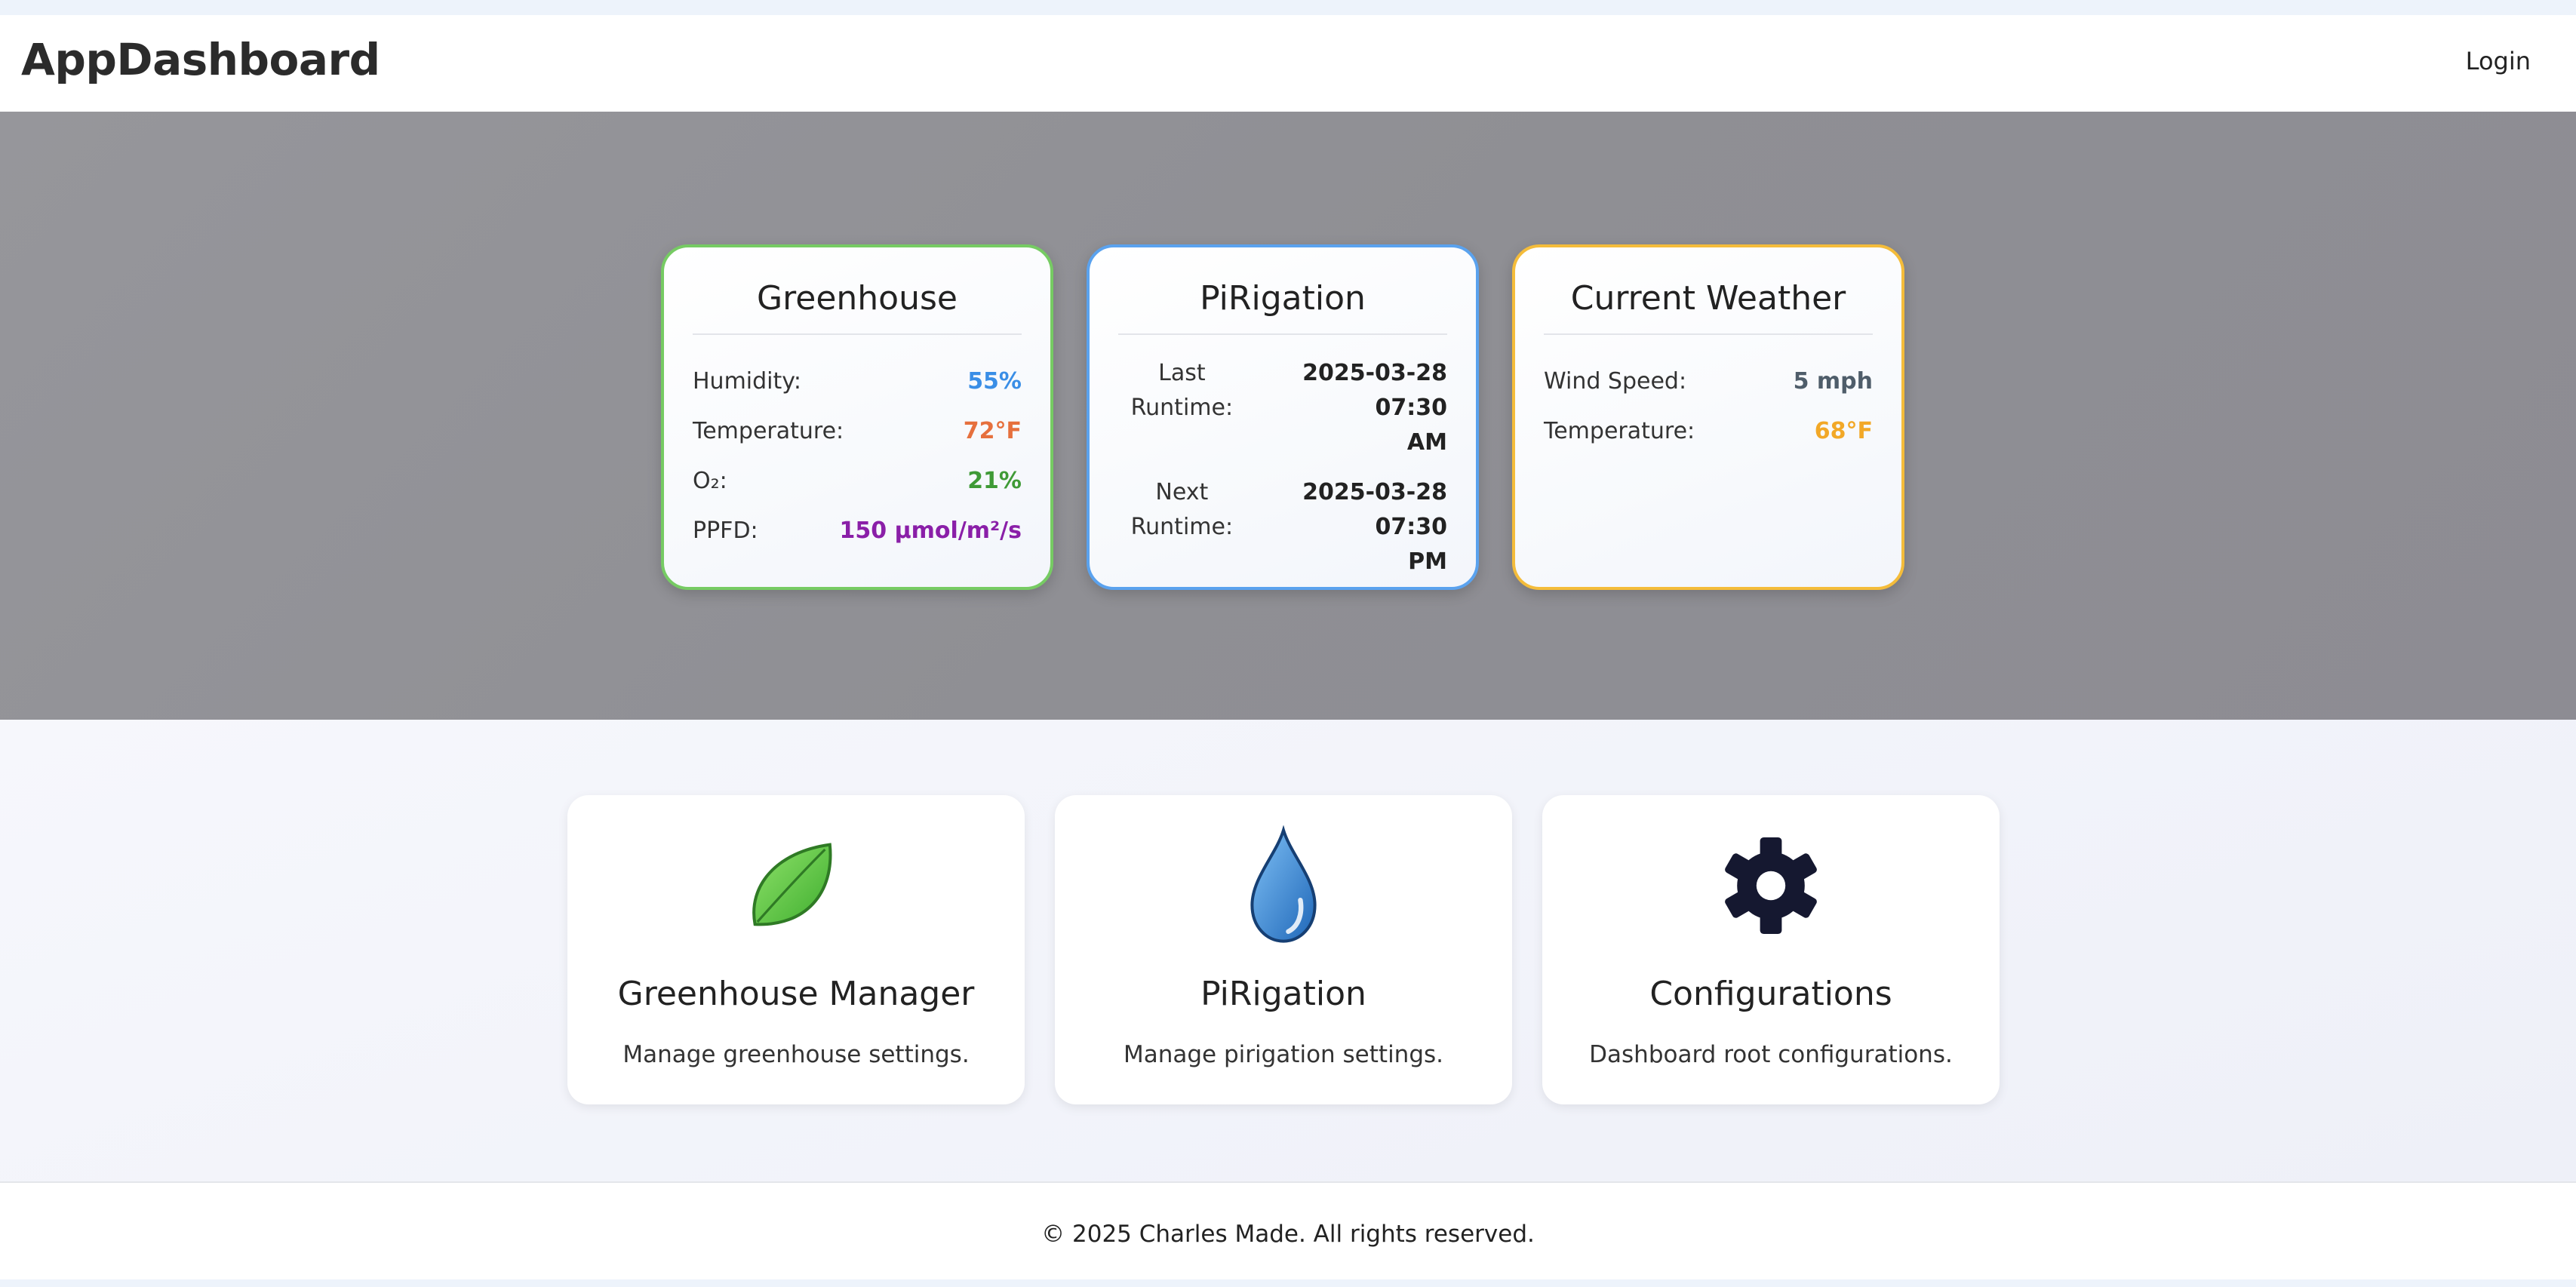 The width and height of the screenshot is (2576, 1287). What do you see at coordinates (200, 59) in the screenshot?
I see `brand-logo: AppDashboard` at bounding box center [200, 59].